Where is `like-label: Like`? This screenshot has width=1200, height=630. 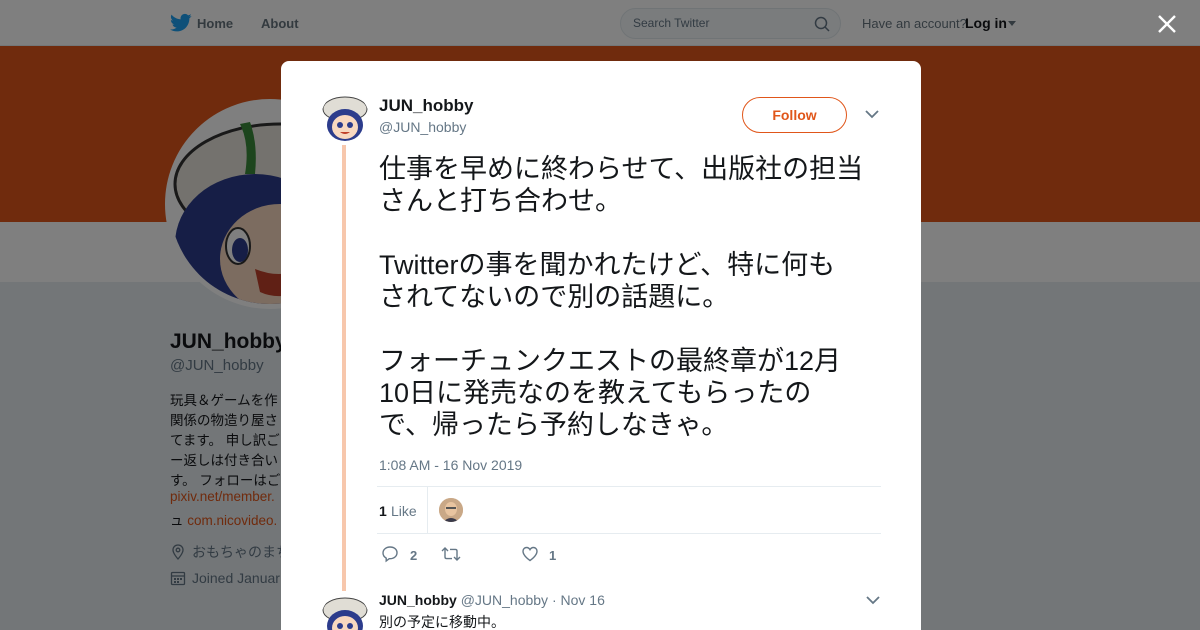 like-label: Like is located at coordinates (404, 511).